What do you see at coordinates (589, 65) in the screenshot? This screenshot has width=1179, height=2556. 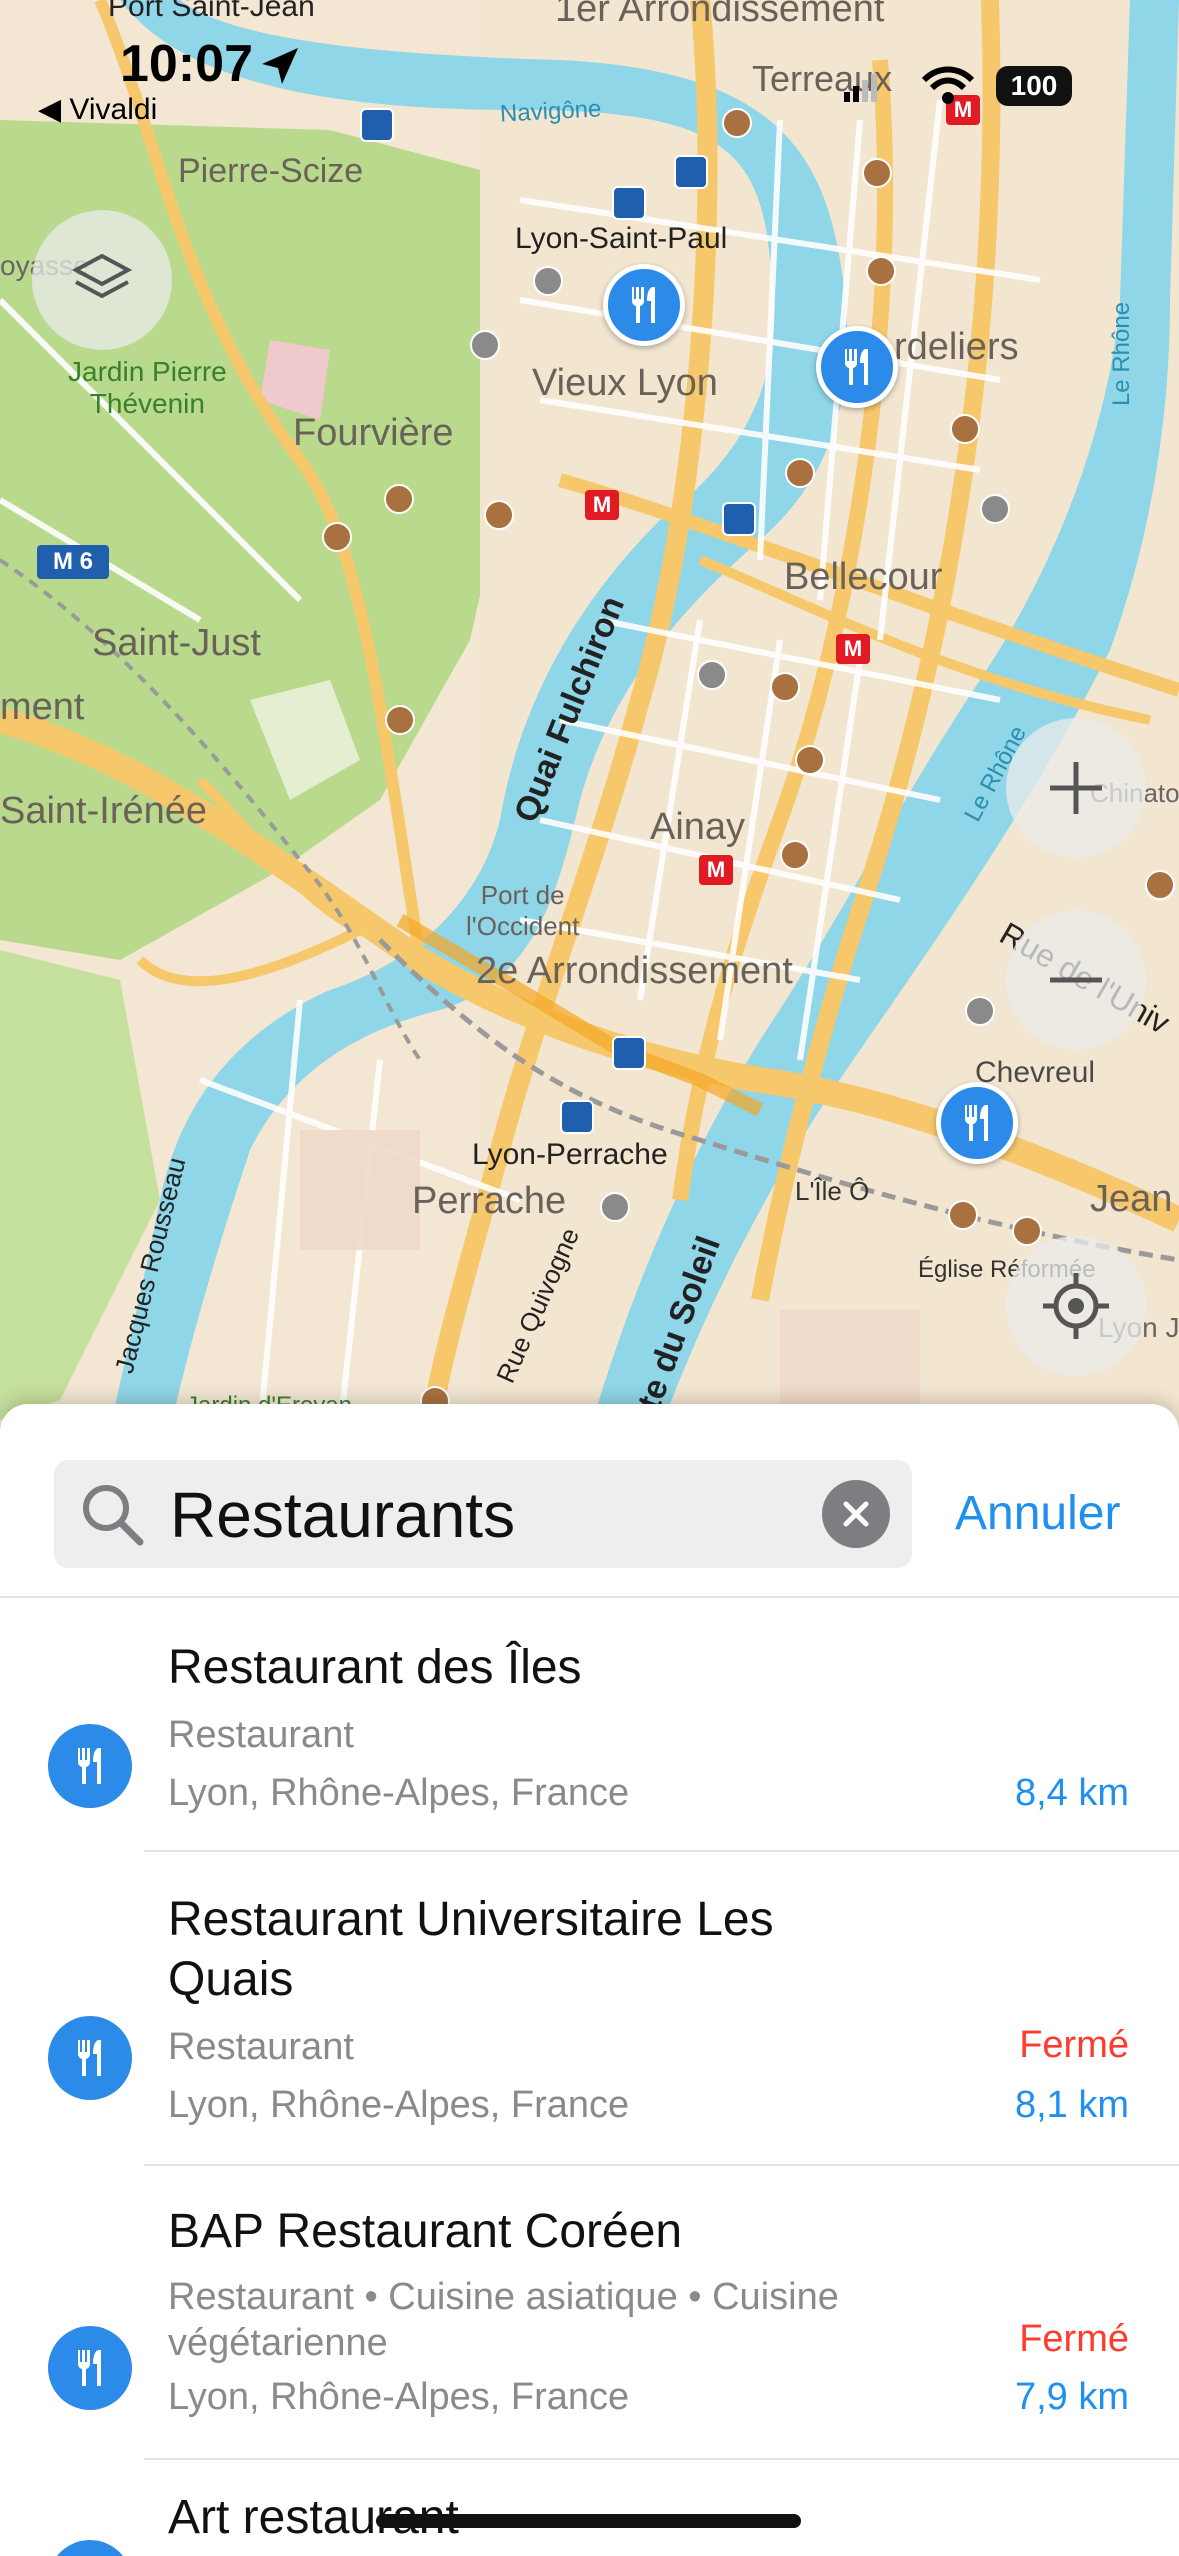 I see `status-bar: 10:07 ◀ Vivaldi 100` at bounding box center [589, 65].